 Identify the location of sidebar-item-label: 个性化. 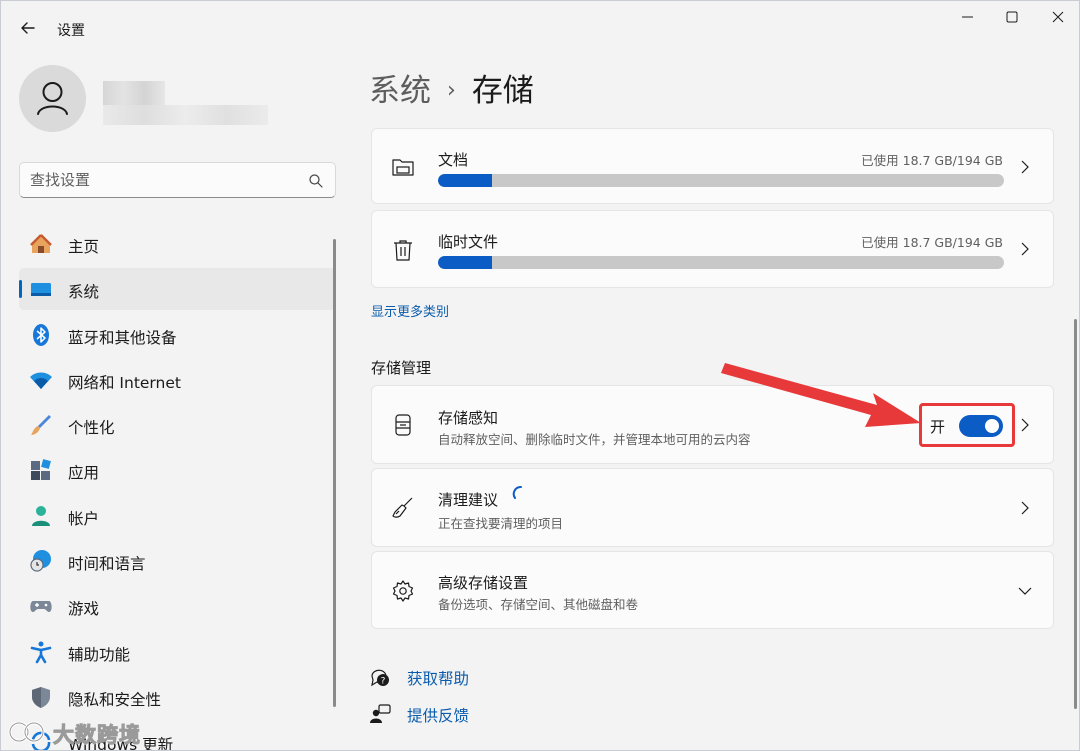
(91, 428).